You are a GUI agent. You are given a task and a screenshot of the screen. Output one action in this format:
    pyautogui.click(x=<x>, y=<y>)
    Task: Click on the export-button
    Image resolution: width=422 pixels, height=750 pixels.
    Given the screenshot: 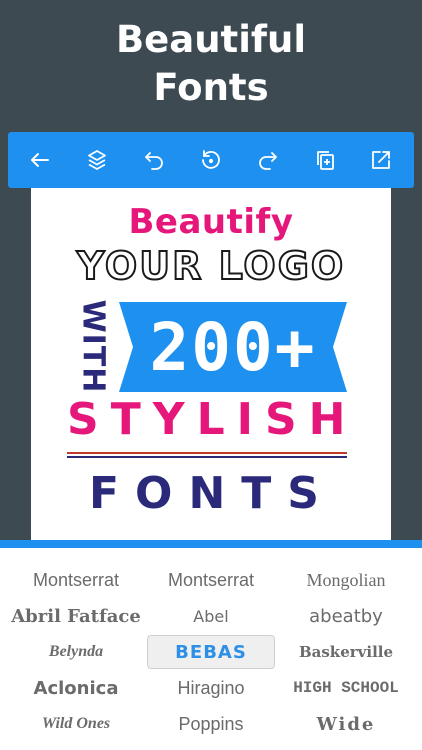 What is the action you would take?
    pyautogui.click(x=381, y=160)
    